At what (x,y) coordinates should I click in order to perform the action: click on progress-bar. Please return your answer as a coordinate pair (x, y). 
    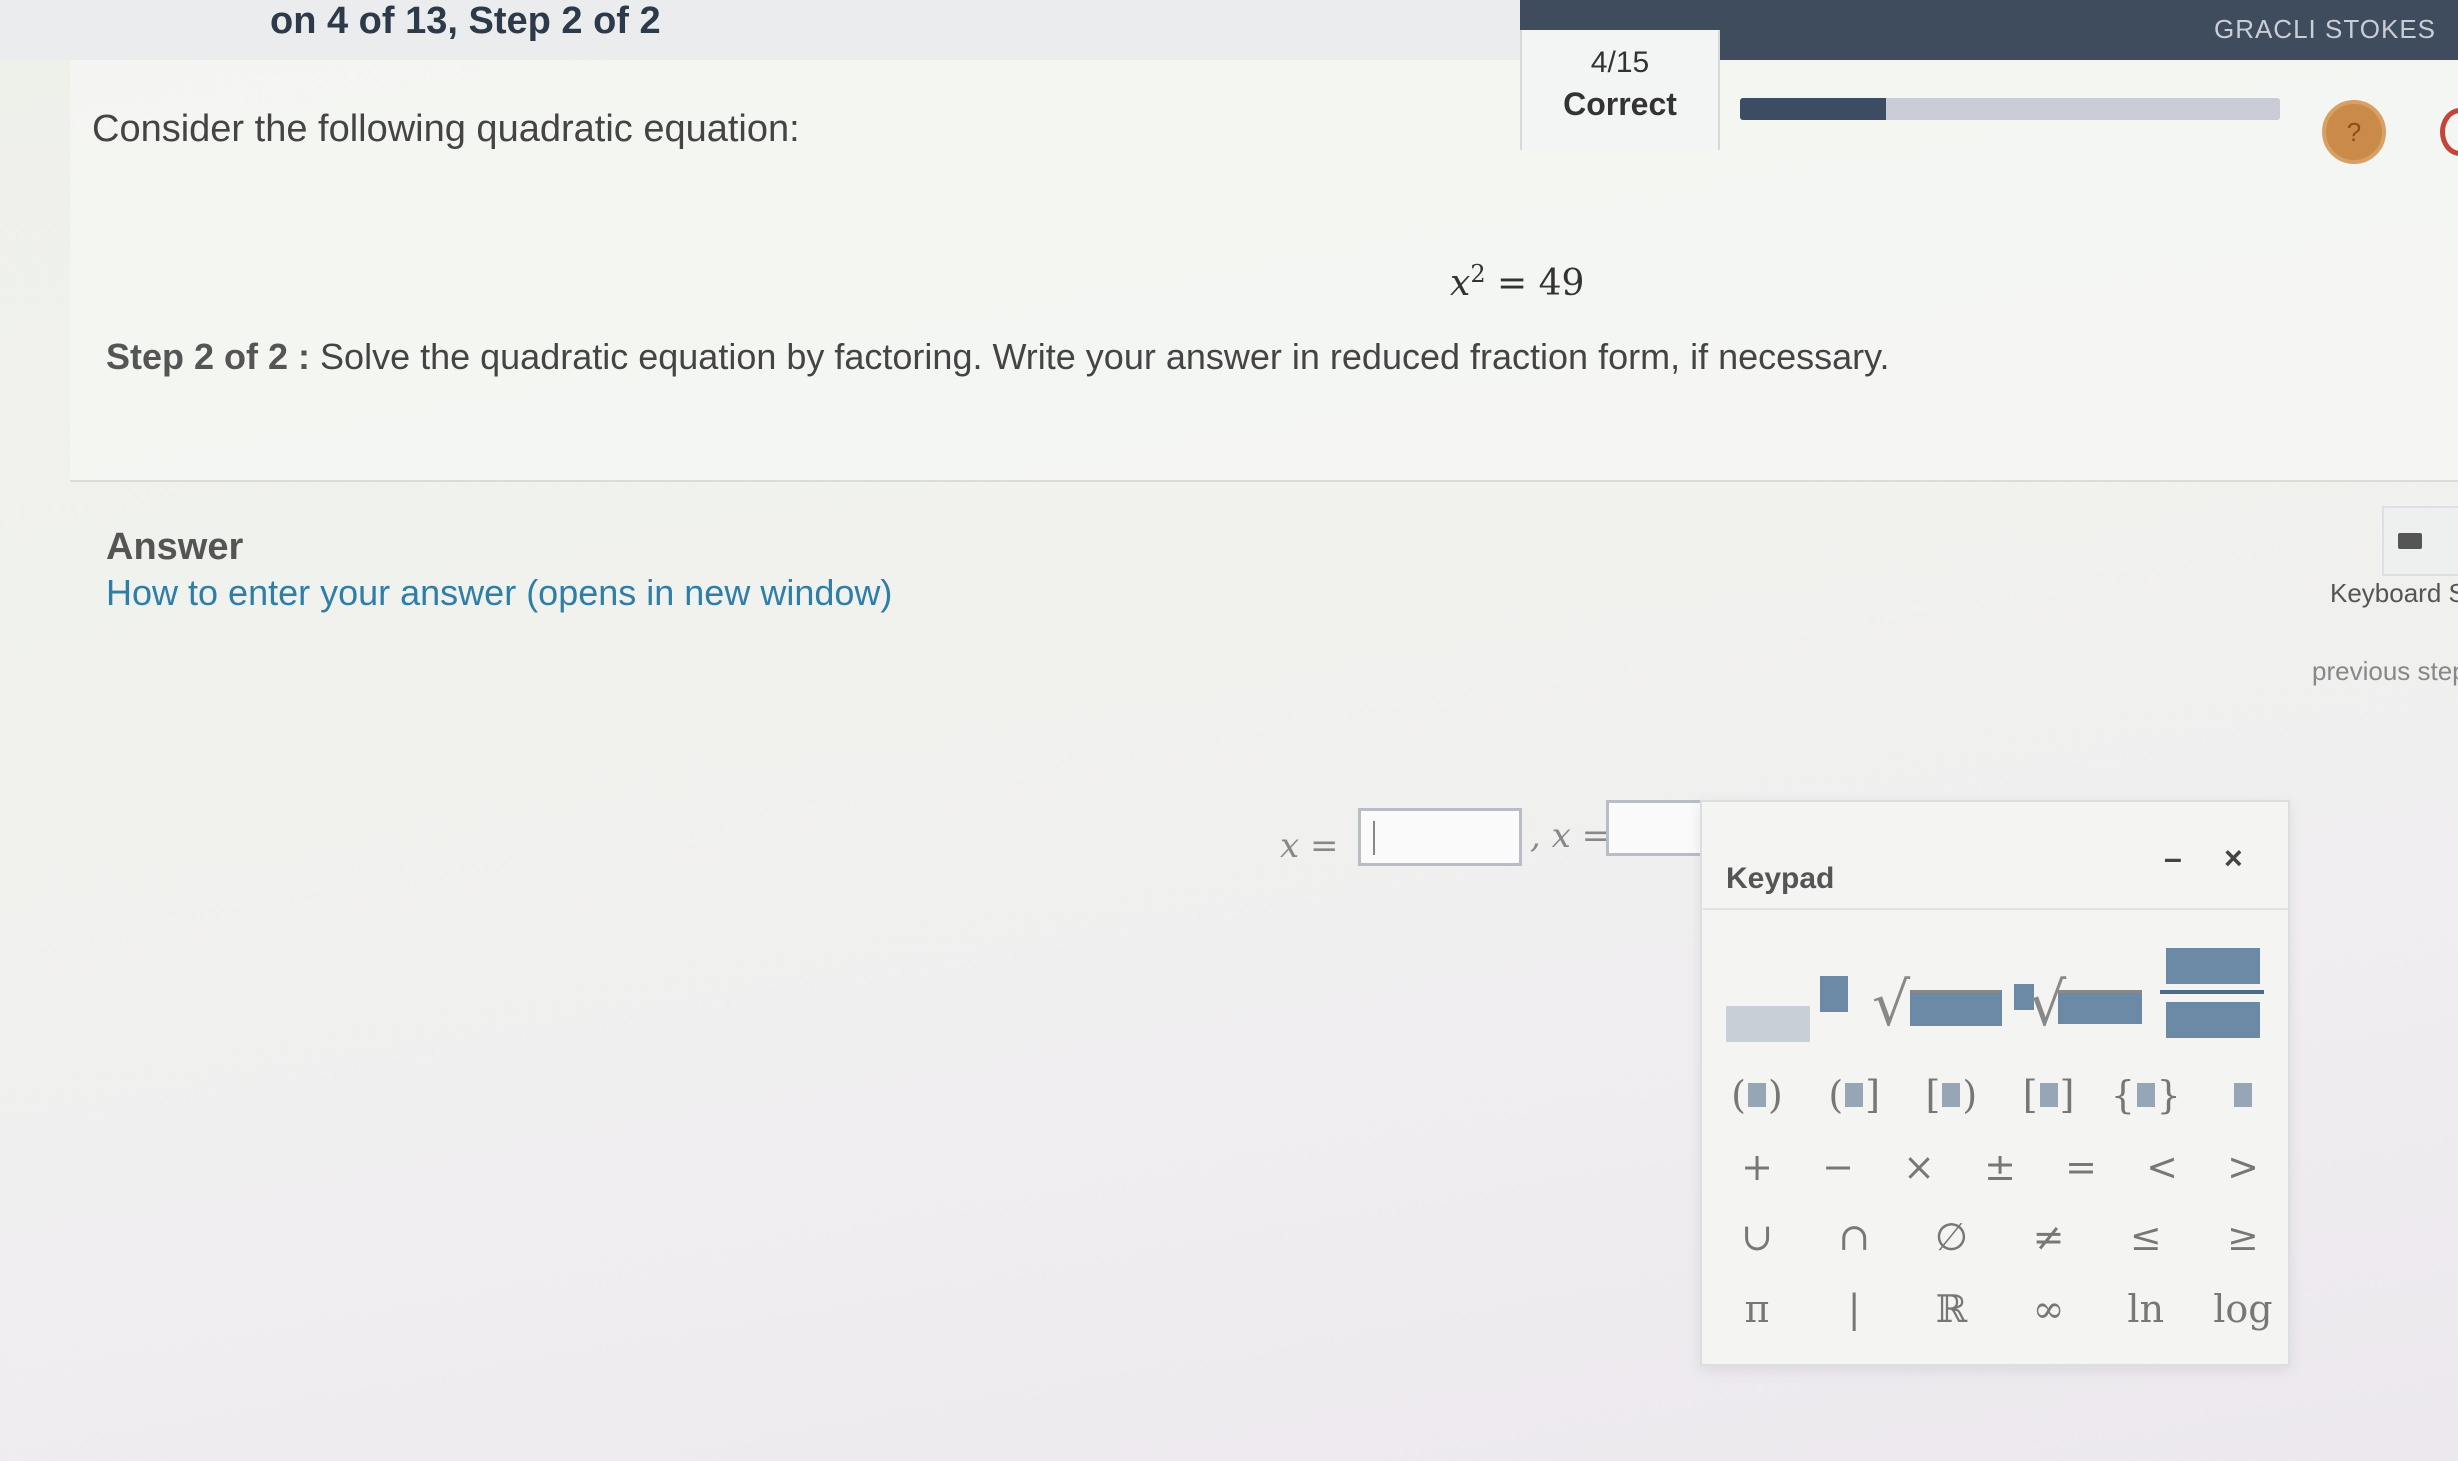
    Looking at the image, I should click on (2010, 109).